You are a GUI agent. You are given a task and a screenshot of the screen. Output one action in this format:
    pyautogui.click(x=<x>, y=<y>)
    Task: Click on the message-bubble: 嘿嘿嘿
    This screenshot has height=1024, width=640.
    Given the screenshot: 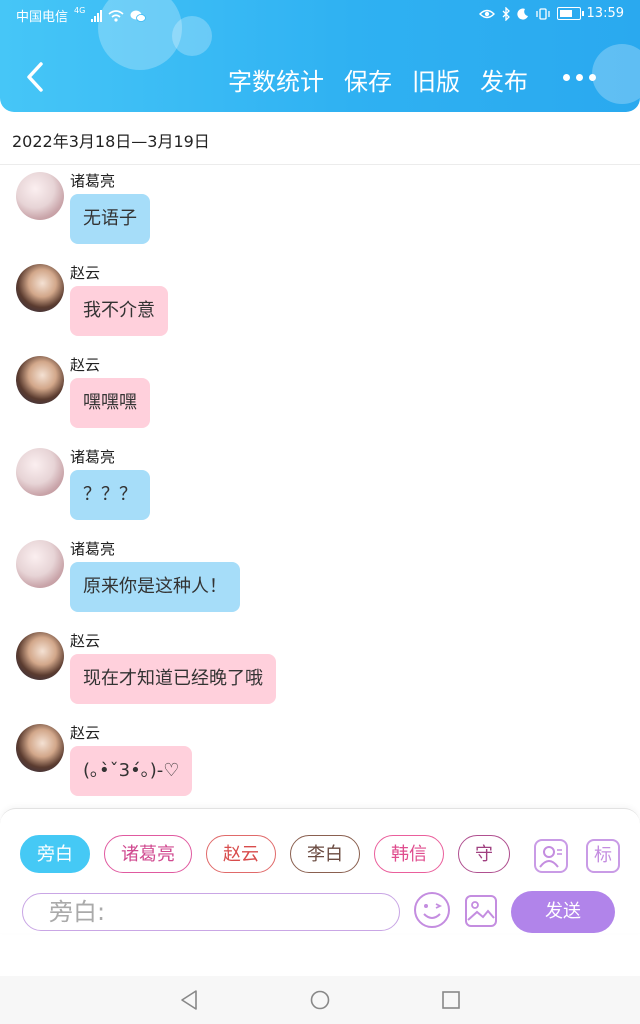 What is the action you would take?
    pyautogui.click(x=110, y=403)
    